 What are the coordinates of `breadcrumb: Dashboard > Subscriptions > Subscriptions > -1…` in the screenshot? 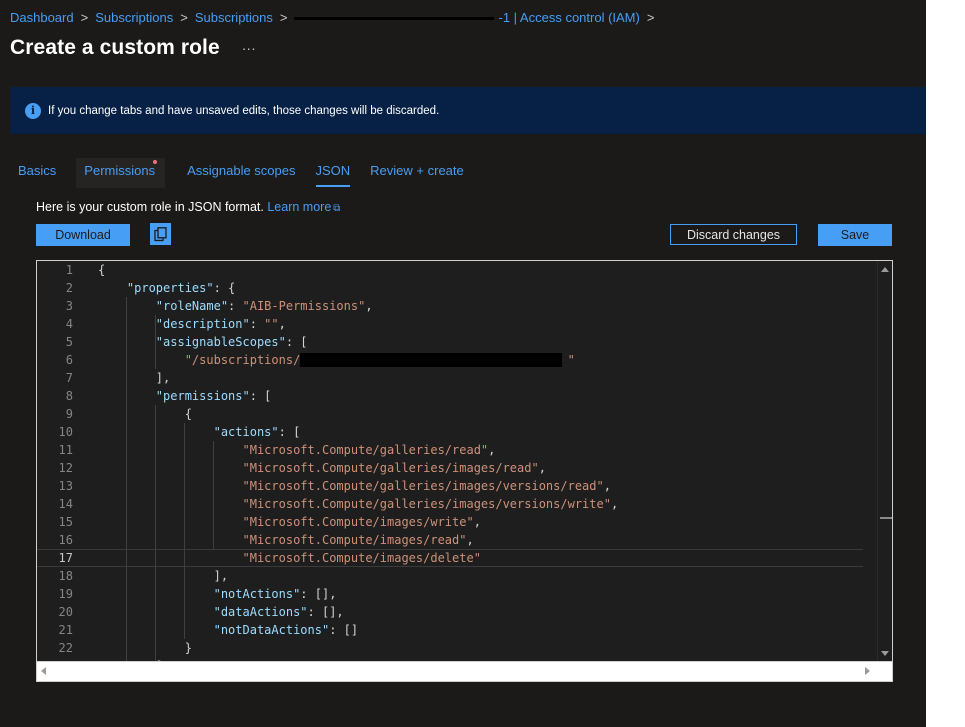 It's located at (335, 17).